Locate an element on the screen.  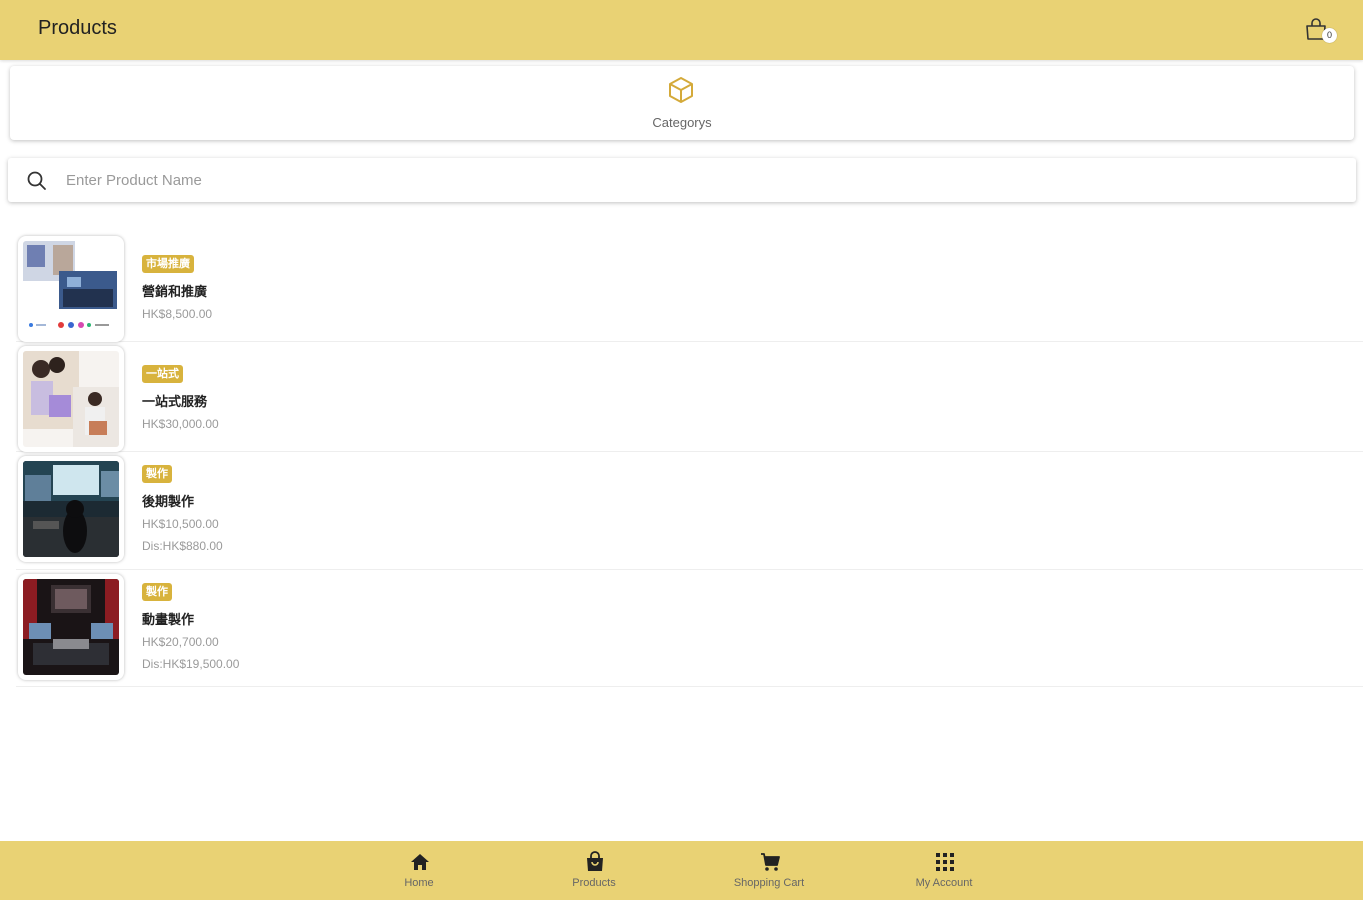
search-bar is located at coordinates (682, 180).